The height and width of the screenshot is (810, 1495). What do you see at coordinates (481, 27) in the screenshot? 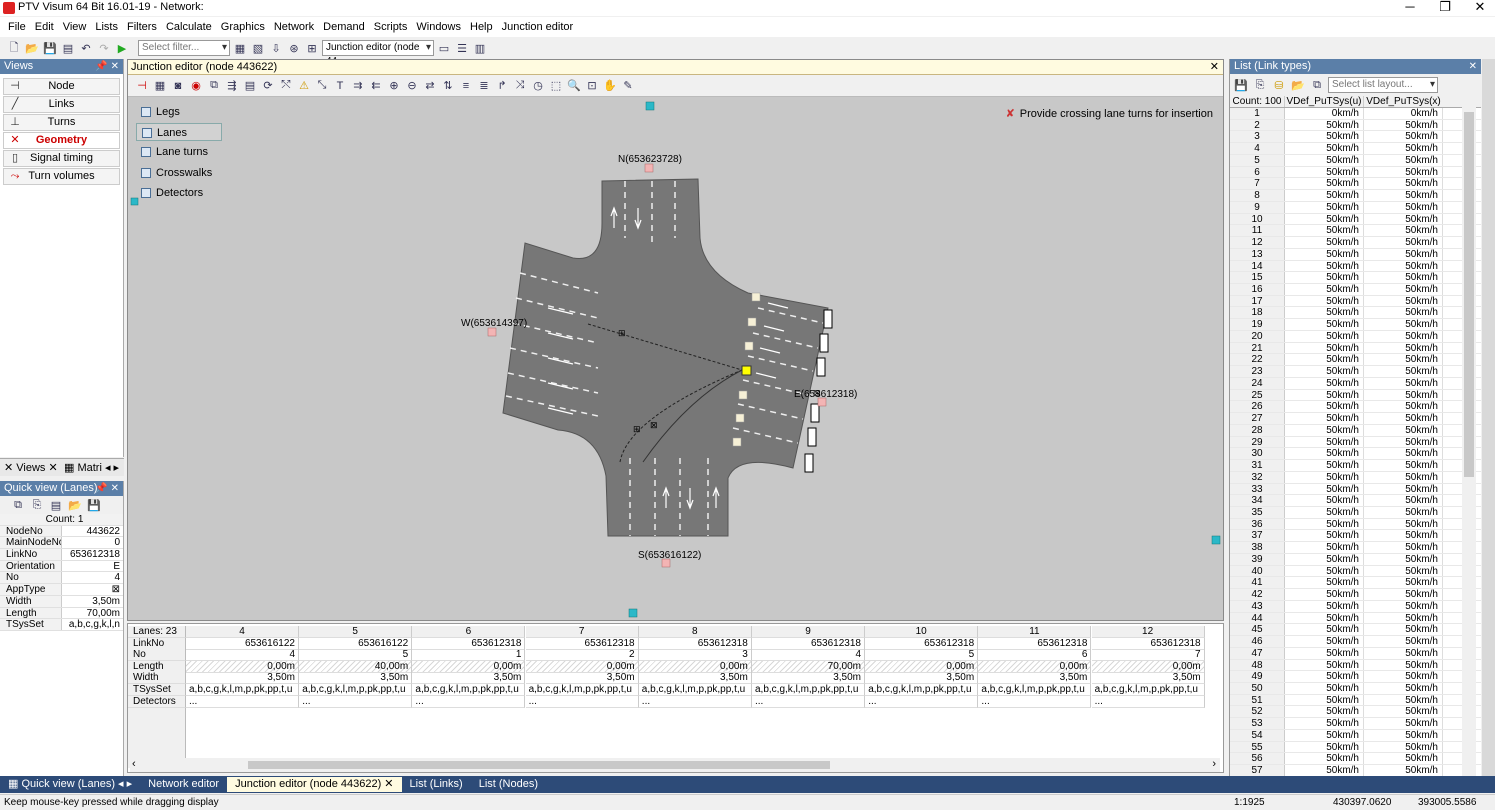
I see `menu-help: Help` at bounding box center [481, 27].